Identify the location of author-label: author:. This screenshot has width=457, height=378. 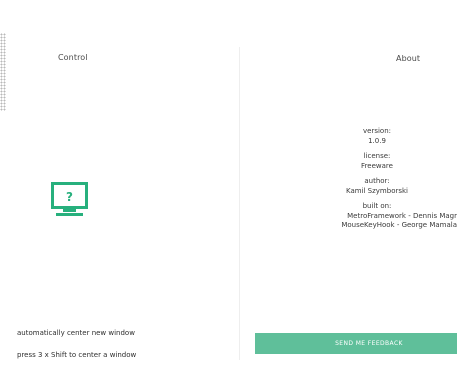
(377, 181).